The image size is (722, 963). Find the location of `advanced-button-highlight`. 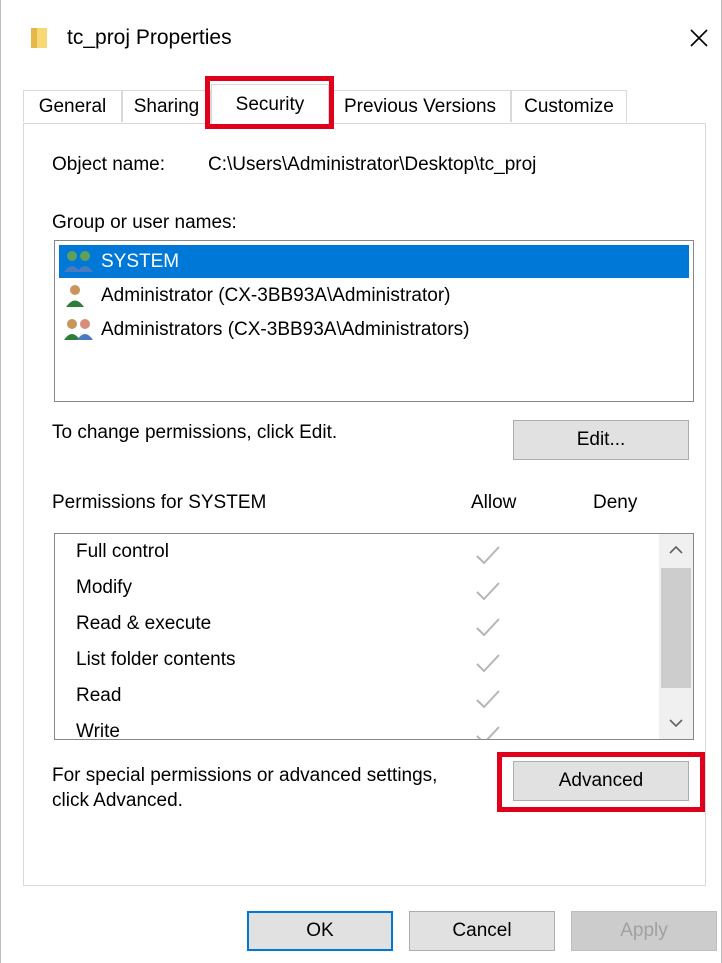

advanced-button-highlight is located at coordinates (601, 782).